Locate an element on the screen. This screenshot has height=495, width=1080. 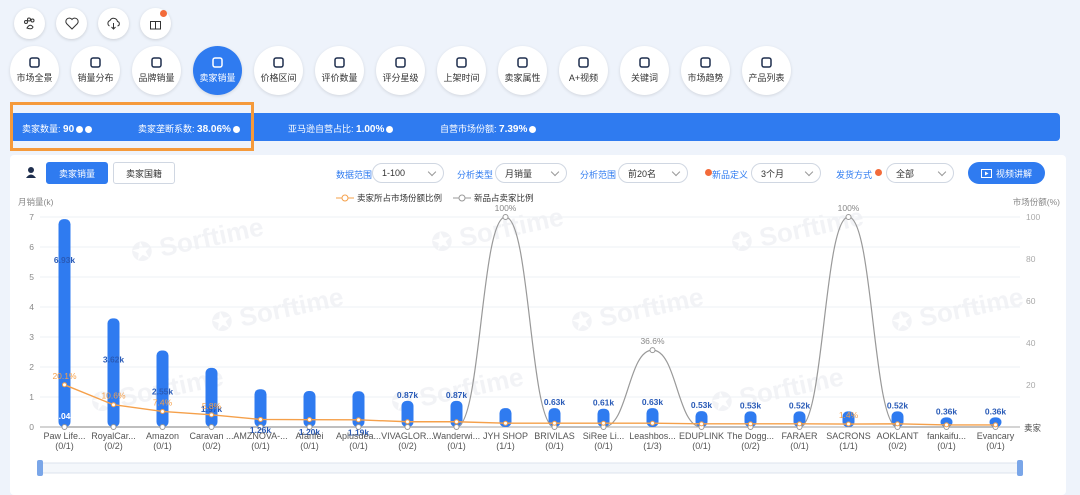
y-tick-left: 4 is located at coordinates (31, 307).